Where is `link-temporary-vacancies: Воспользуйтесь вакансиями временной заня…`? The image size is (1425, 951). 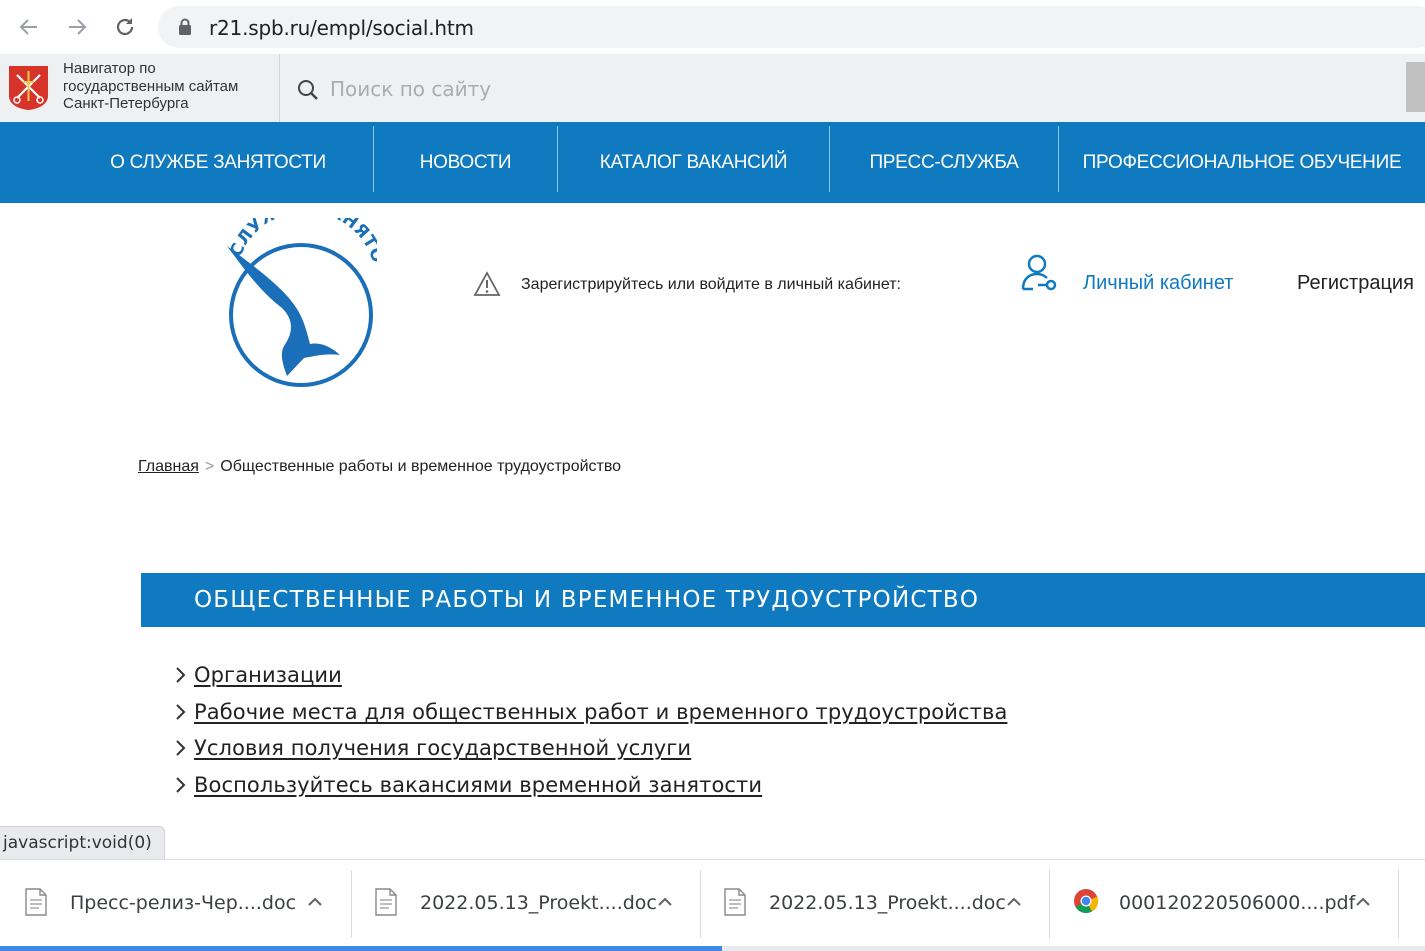
link-temporary-vacancies: Воспользуйтесь вакансиями временной заня… is located at coordinates (478, 785).